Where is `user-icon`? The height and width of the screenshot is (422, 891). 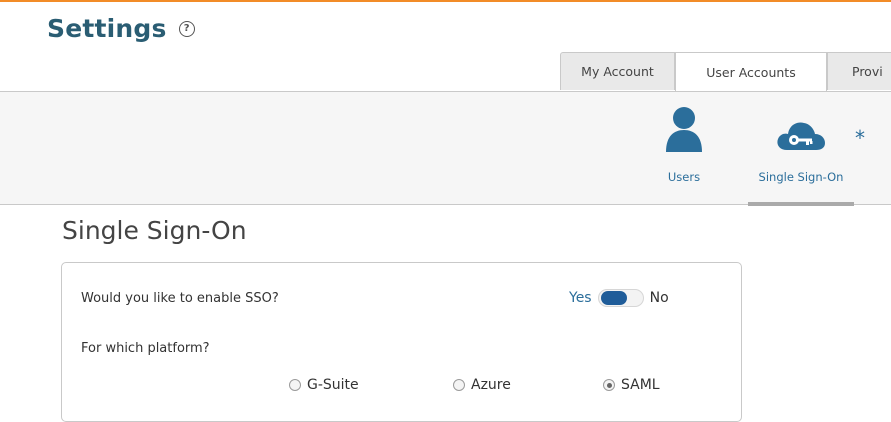 user-icon is located at coordinates (684, 129).